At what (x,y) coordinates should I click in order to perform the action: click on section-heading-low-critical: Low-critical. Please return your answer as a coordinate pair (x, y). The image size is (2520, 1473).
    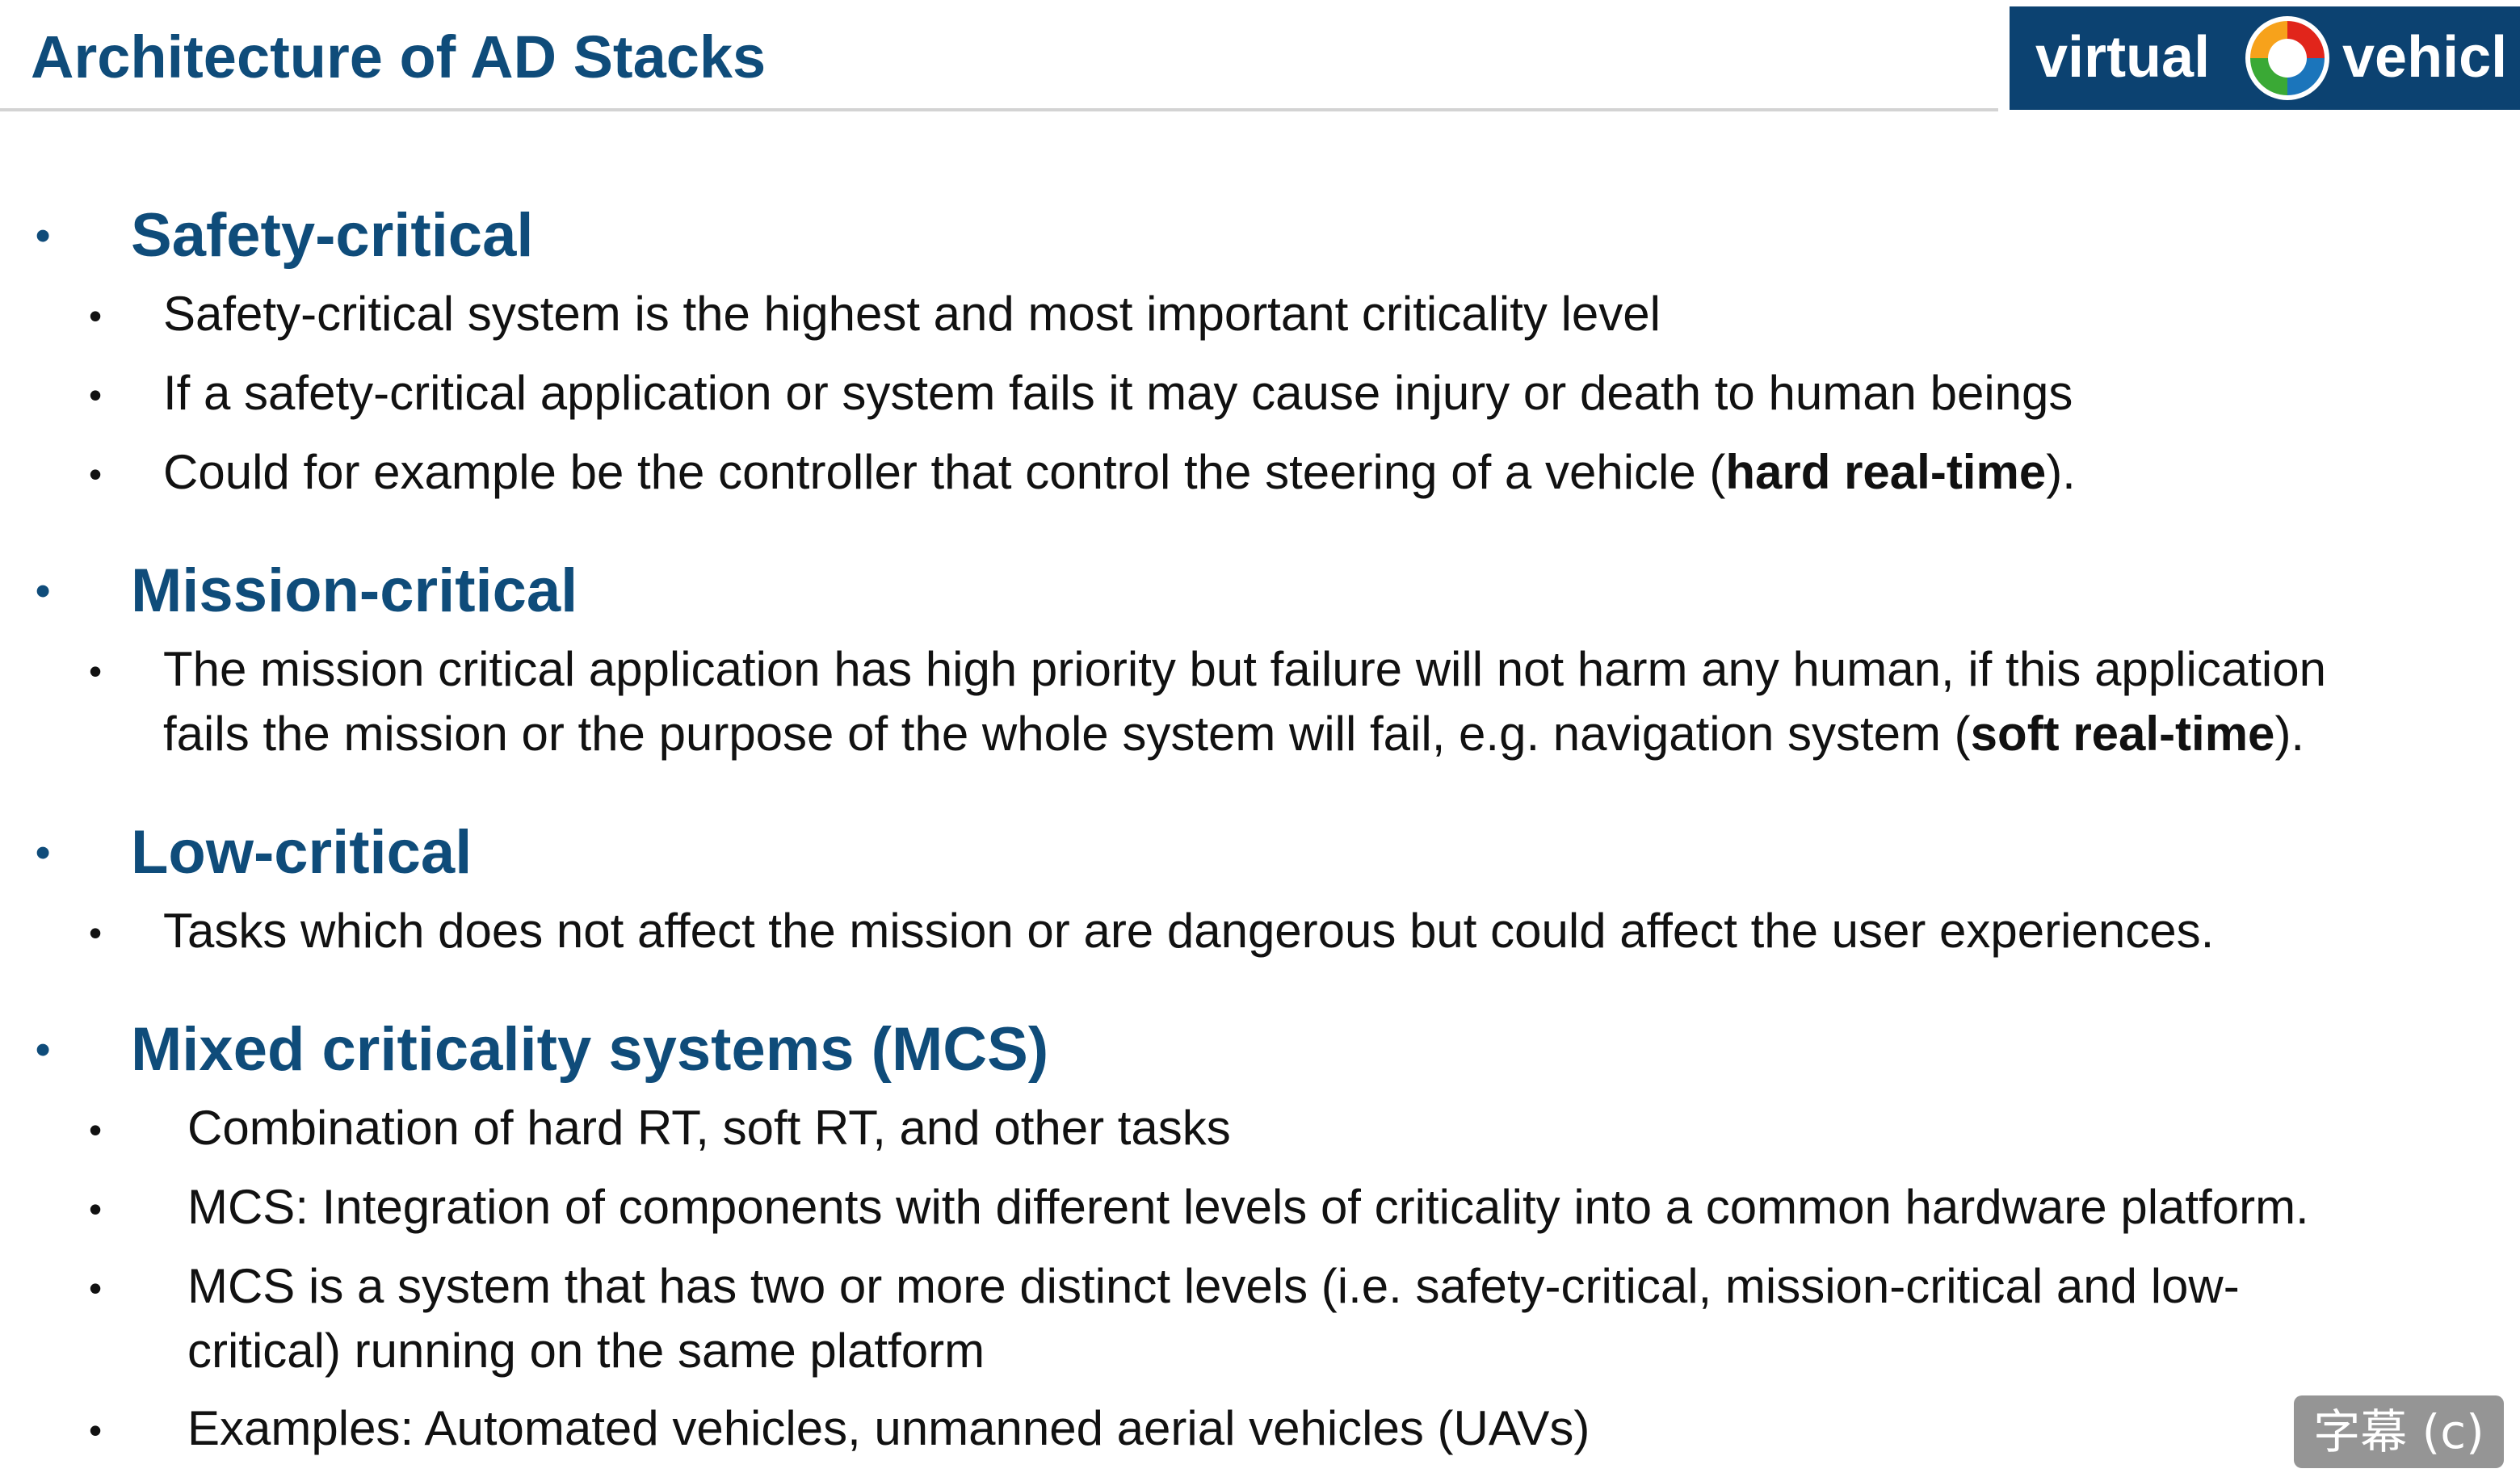
    Looking at the image, I should click on (301, 852).